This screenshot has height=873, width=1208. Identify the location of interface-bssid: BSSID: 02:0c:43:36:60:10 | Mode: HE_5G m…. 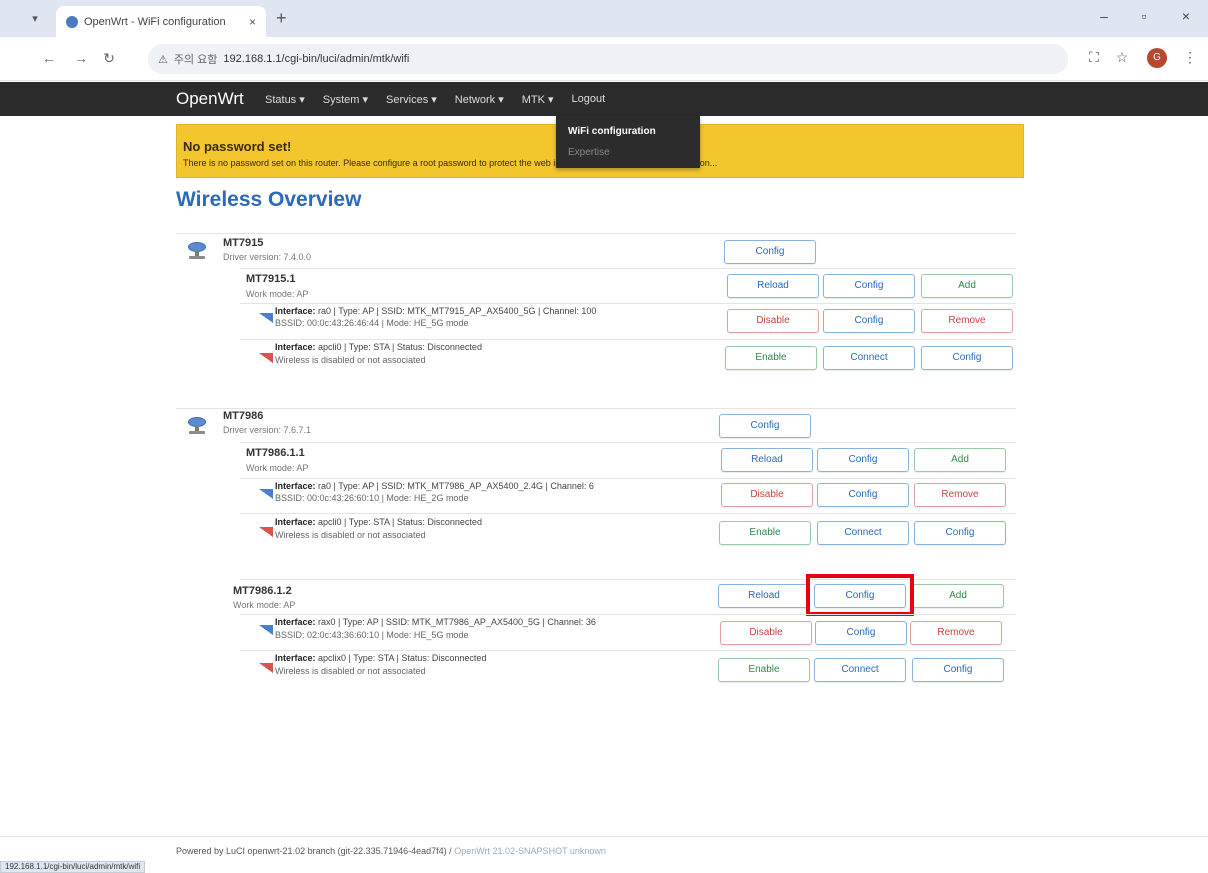
(372, 635).